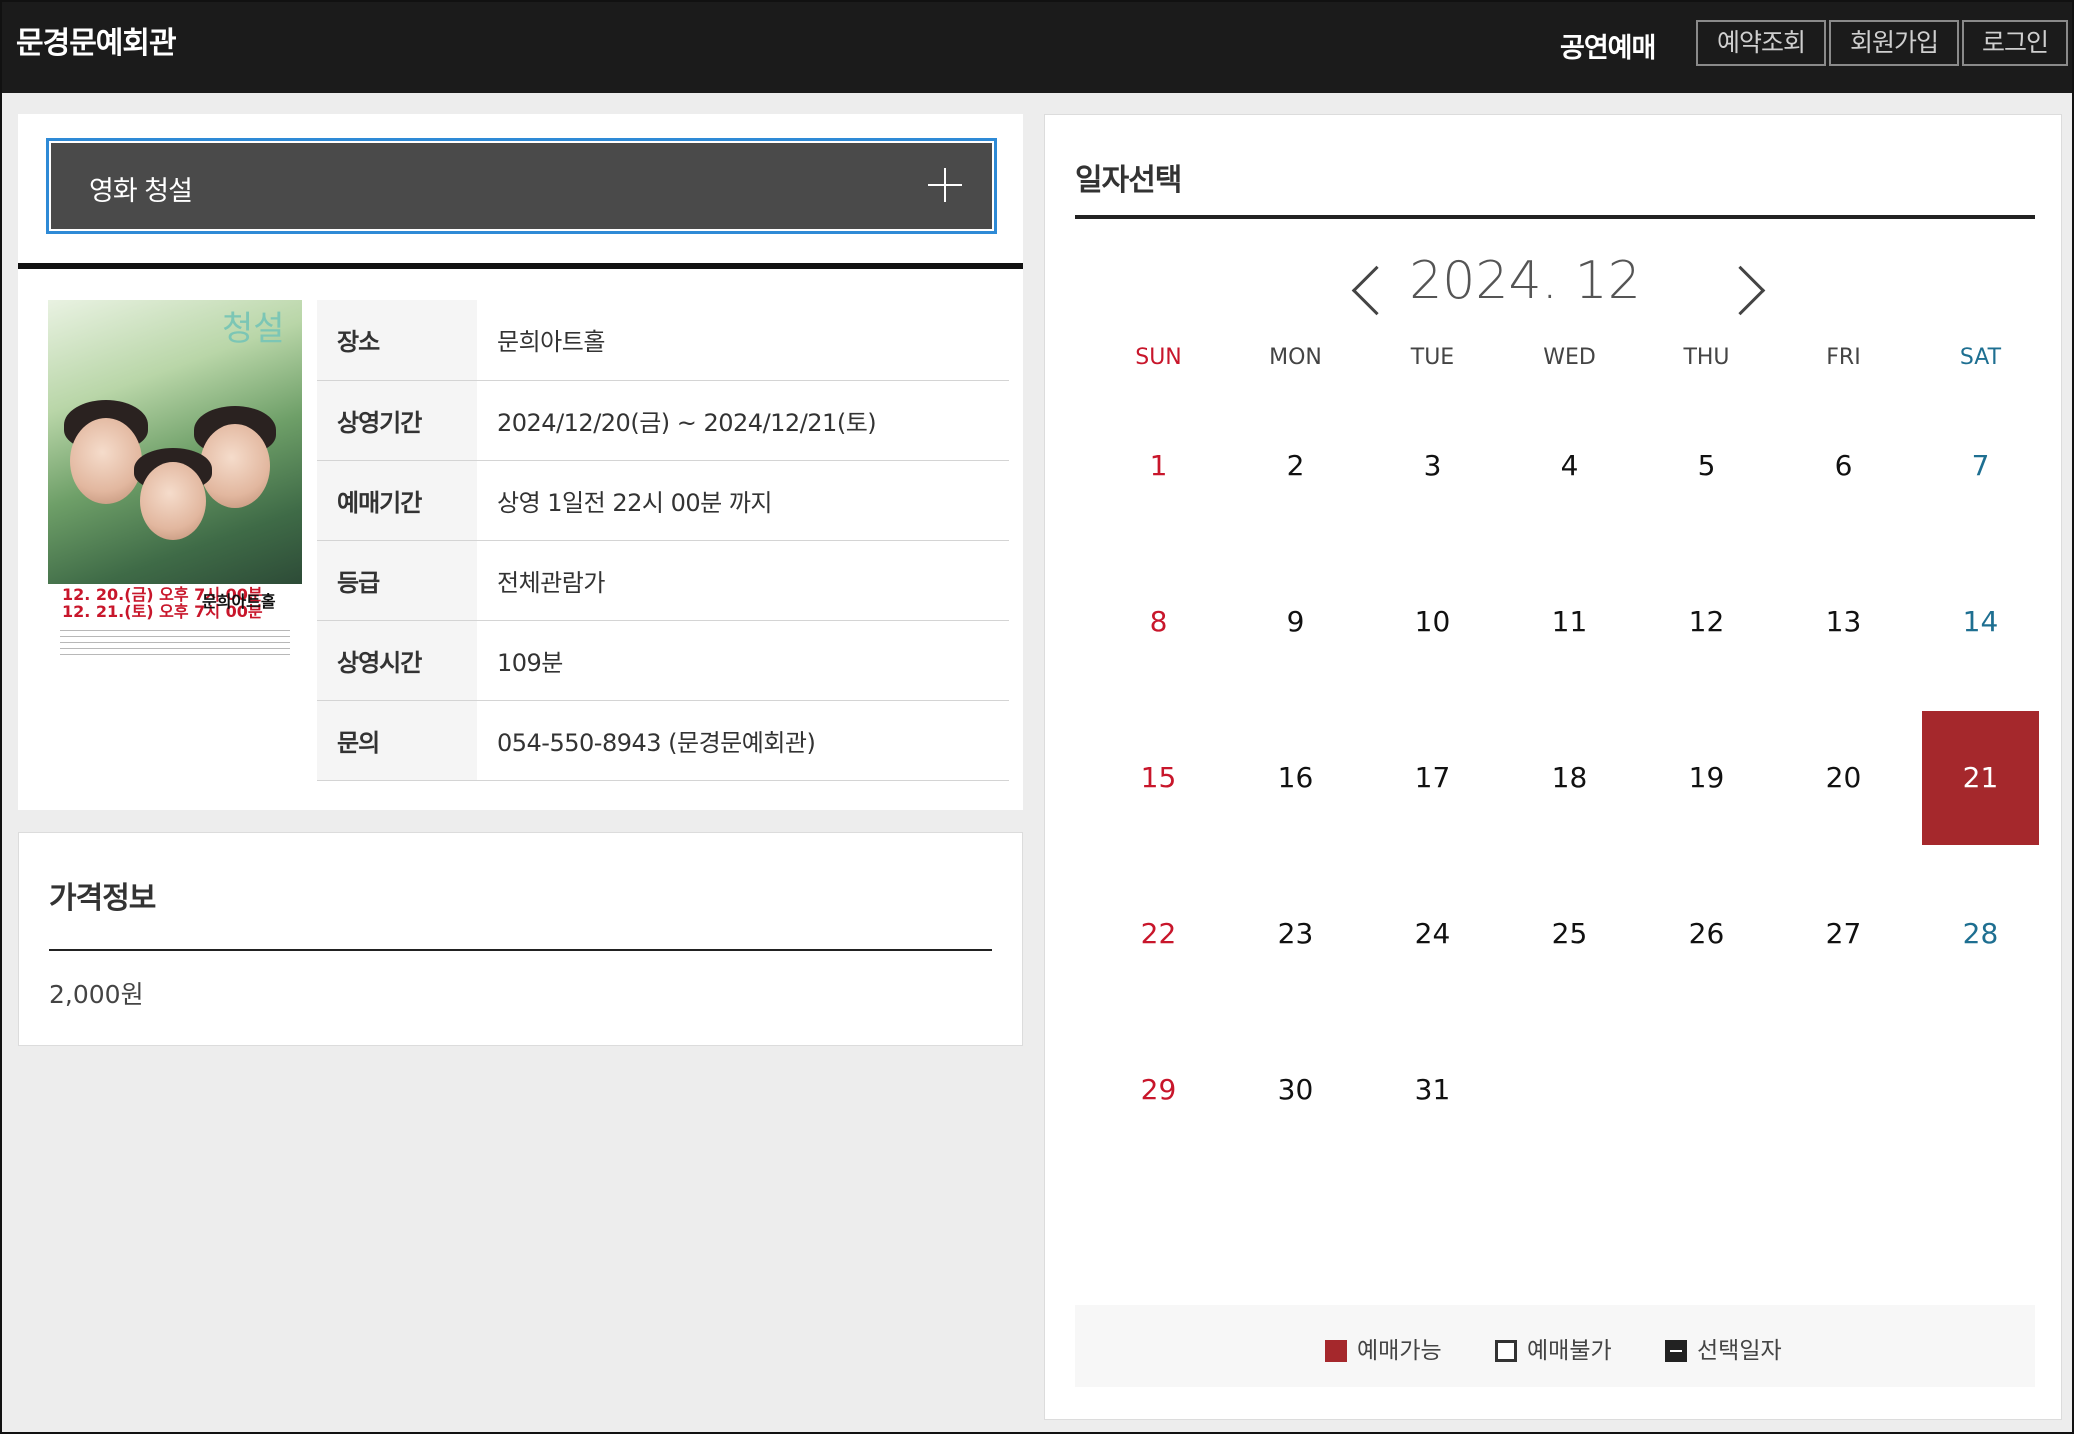 The height and width of the screenshot is (1434, 2074). Describe the element at coordinates (1432, 933) in the screenshot. I see `calendar-day: 24` at that location.